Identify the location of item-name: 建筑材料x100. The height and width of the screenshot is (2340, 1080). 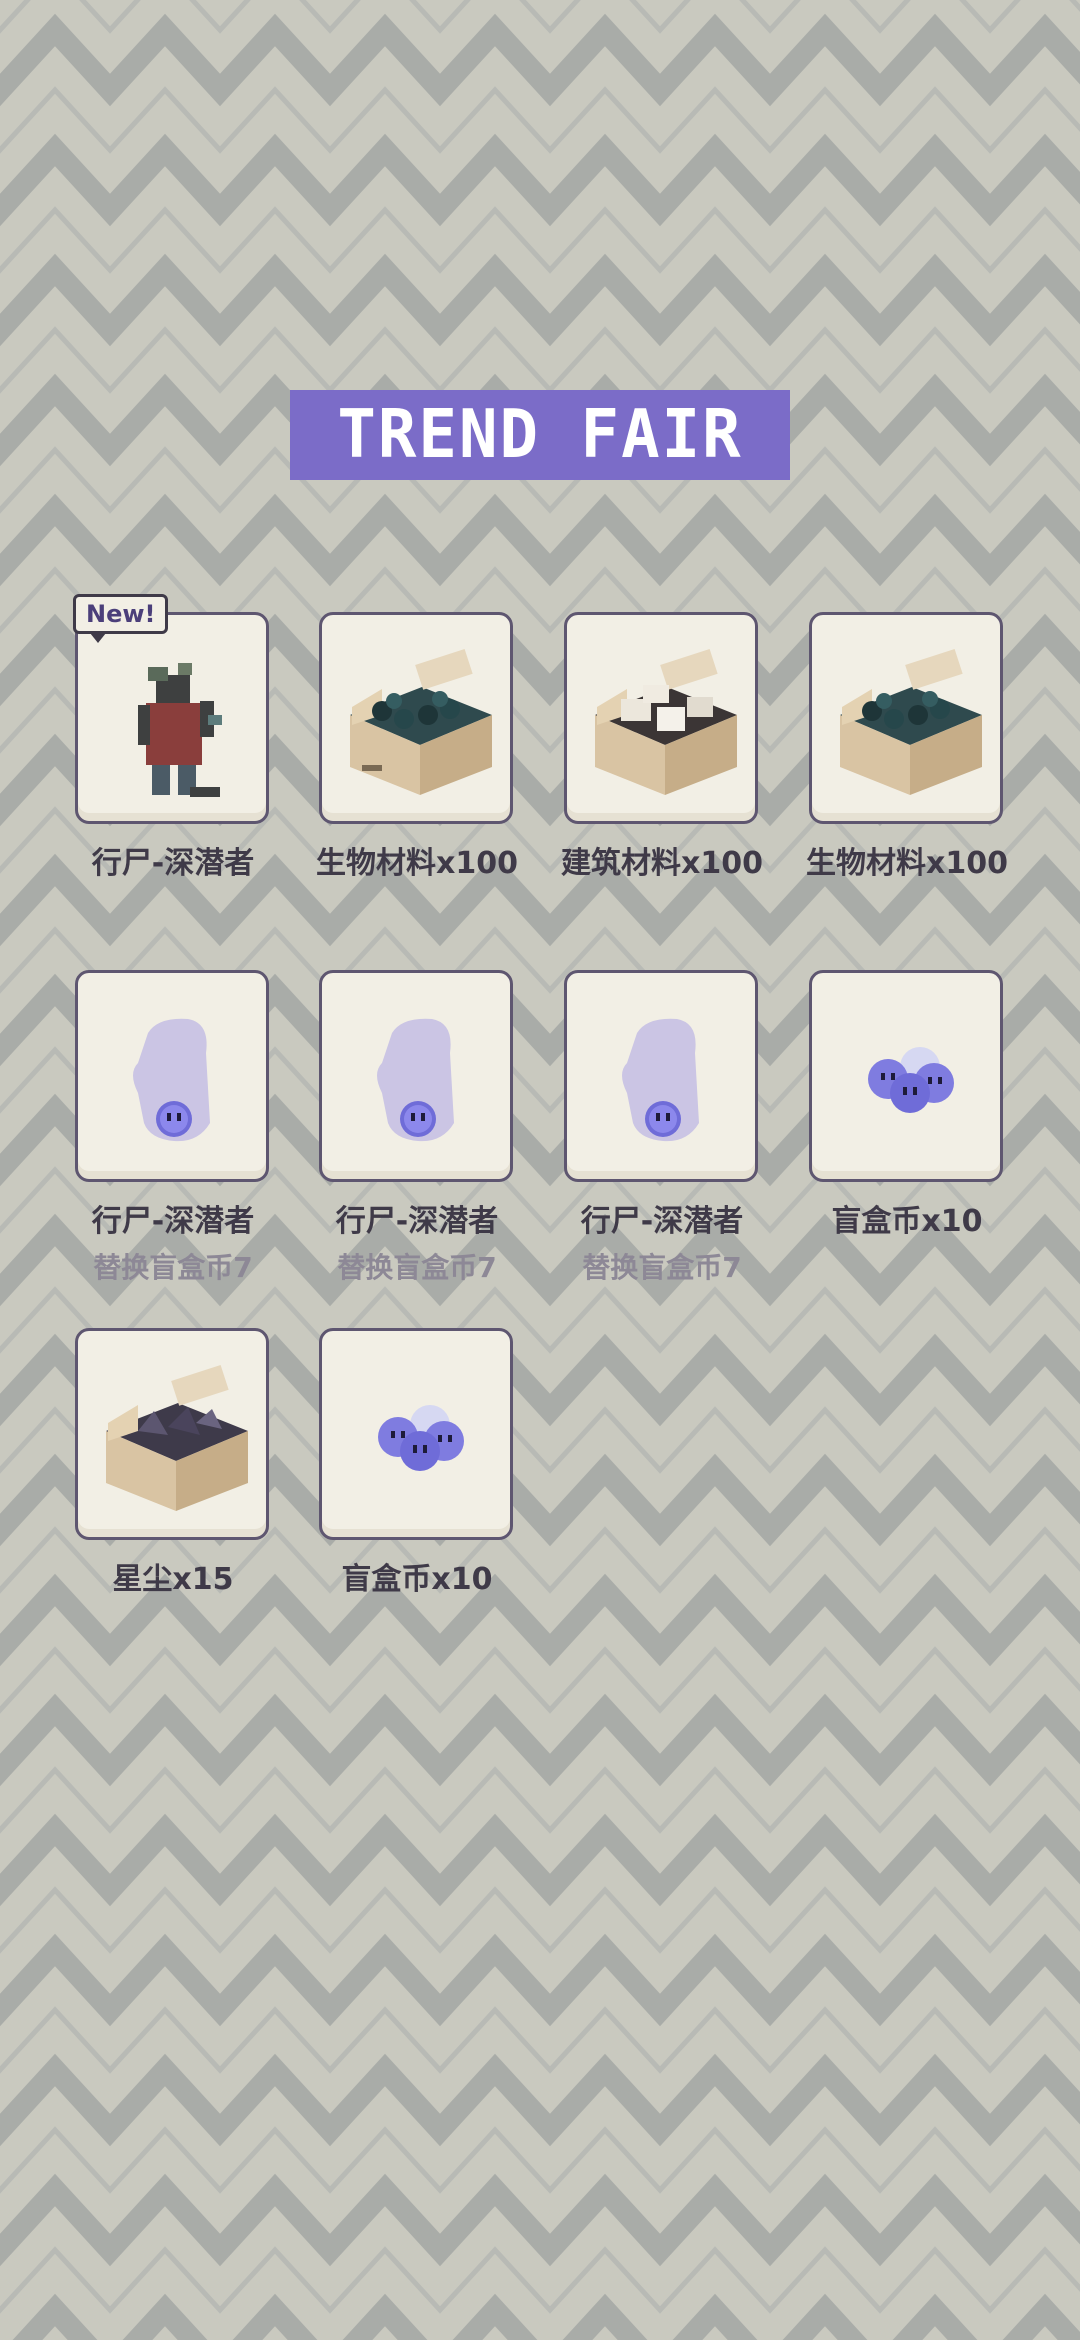
(662, 863).